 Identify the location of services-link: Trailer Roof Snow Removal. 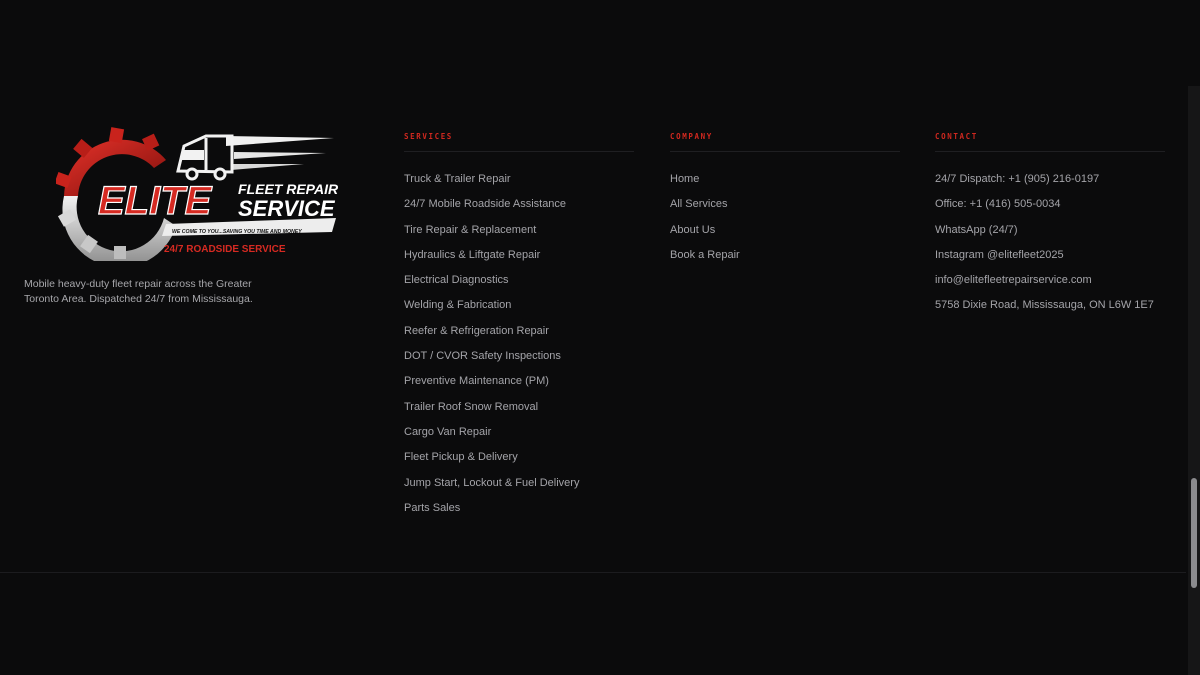
(519, 407).